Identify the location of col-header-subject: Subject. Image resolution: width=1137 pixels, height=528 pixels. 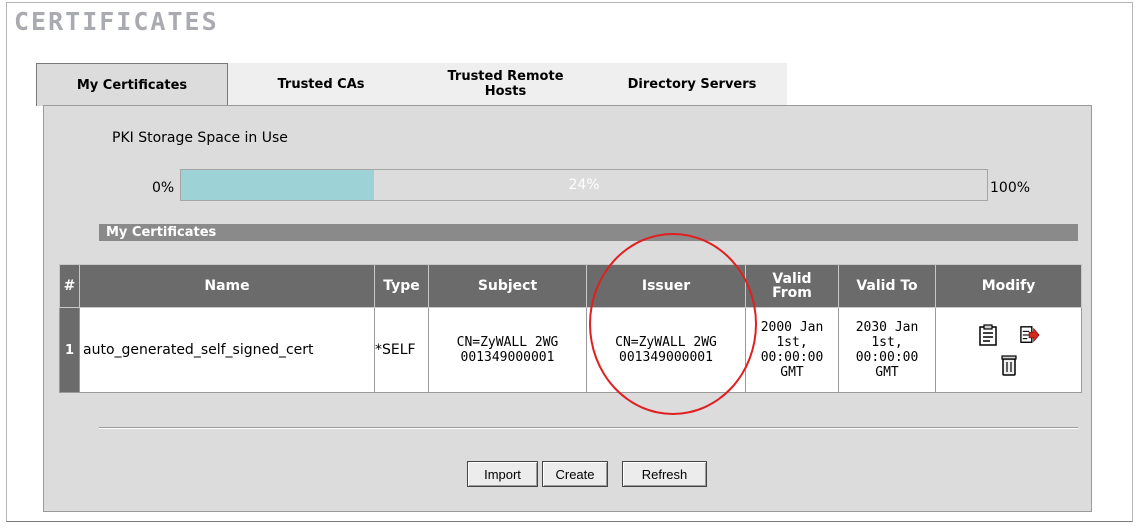
(507, 286).